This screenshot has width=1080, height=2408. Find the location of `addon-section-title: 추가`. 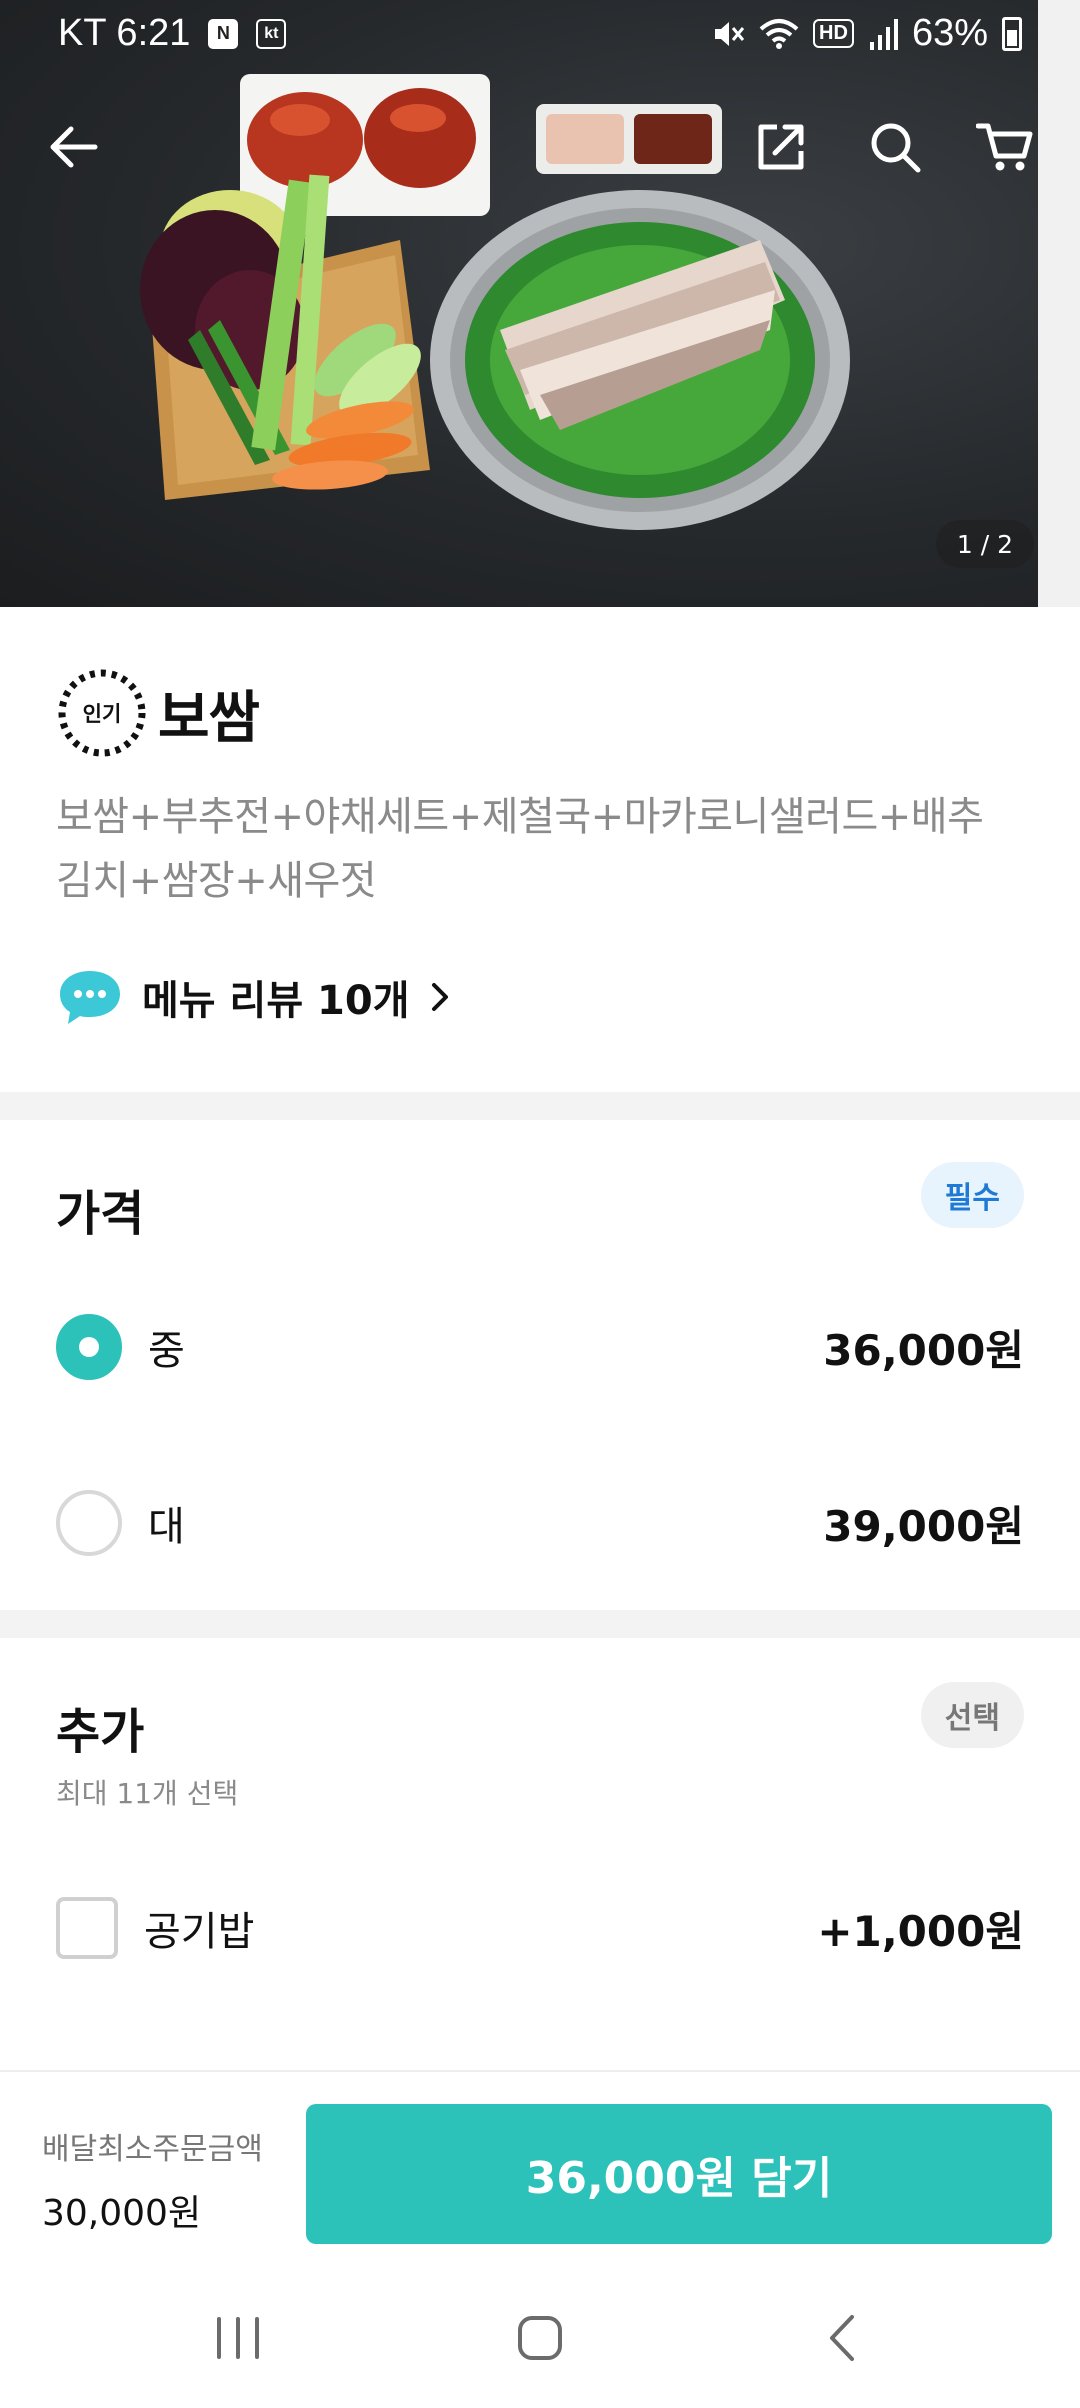

addon-section-title: 추가 is located at coordinates (100, 1732).